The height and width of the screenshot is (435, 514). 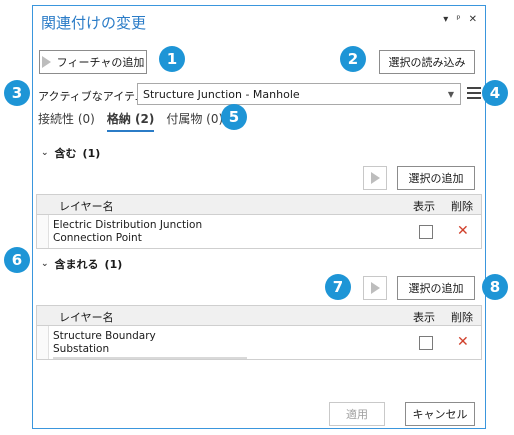 I want to click on table-row: Structure Boundary Substation ✕, so click(x=259, y=342).